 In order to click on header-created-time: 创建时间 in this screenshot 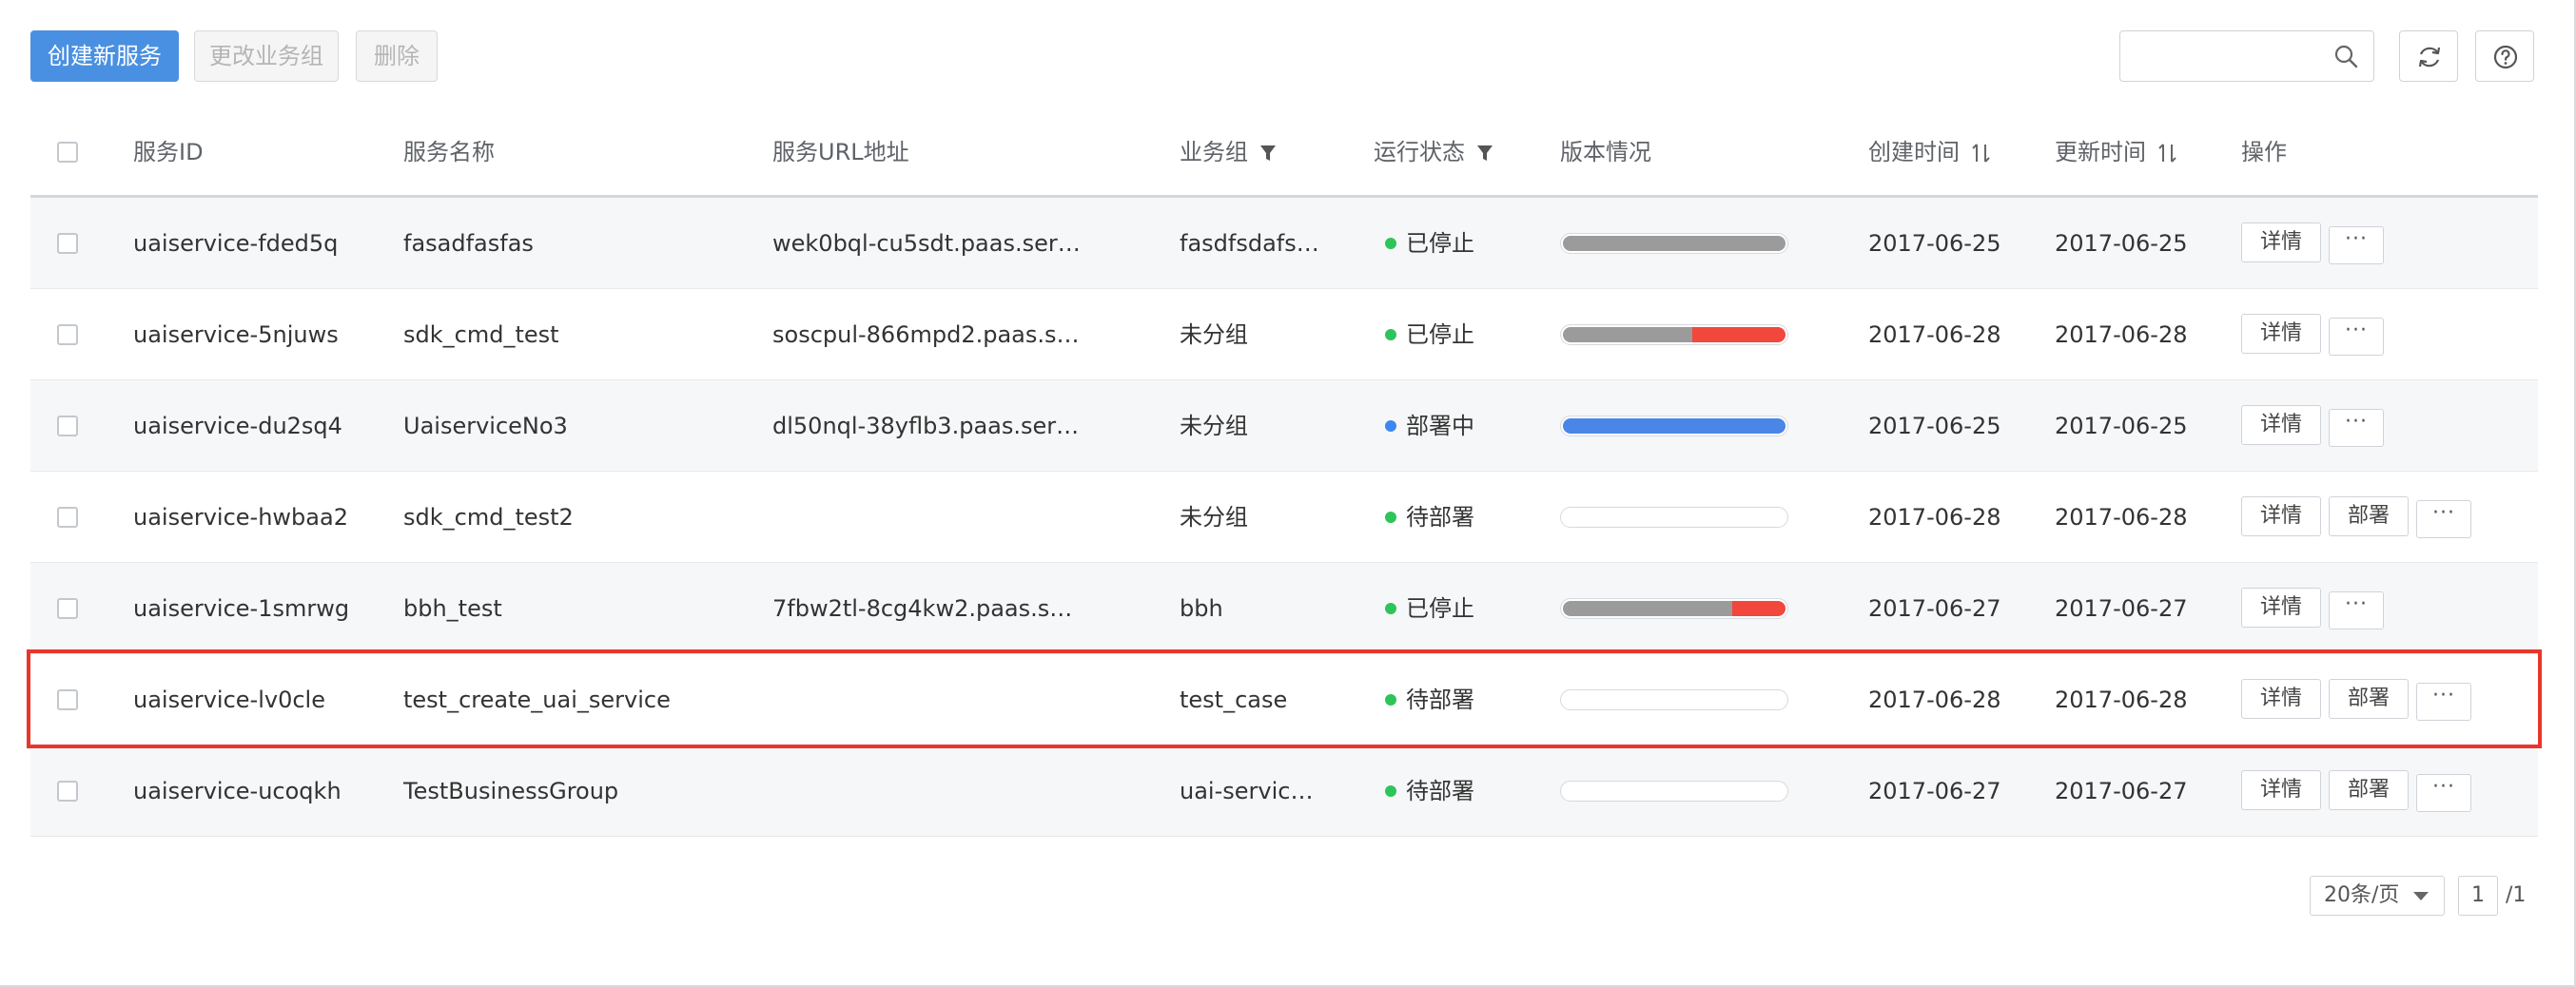, I will do `click(1930, 152)`.